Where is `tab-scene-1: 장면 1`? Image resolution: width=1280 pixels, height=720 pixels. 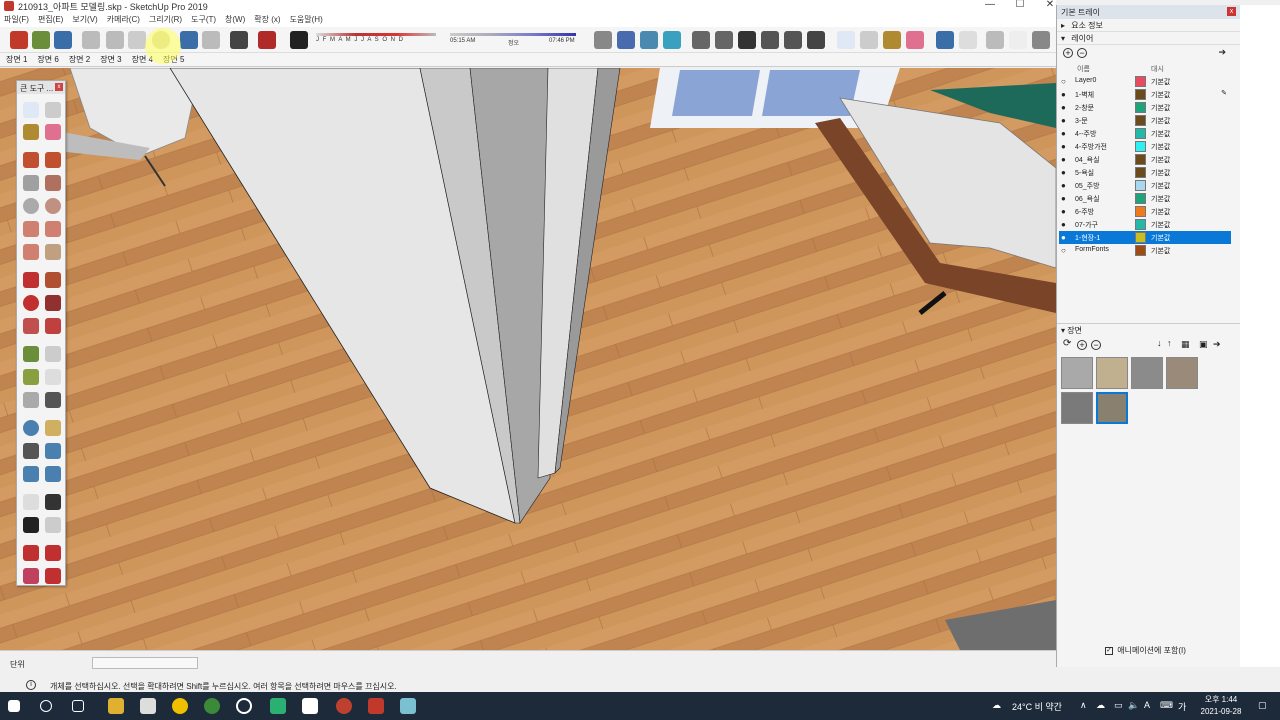
tab-scene-1: 장면 1 is located at coordinates (16, 59).